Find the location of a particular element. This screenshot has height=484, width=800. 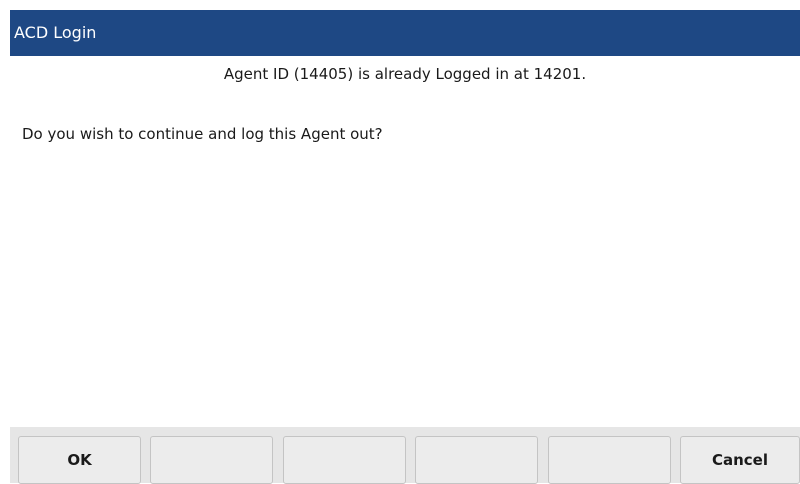

softkey-bar: OK Cancel is located at coordinates (405, 455).